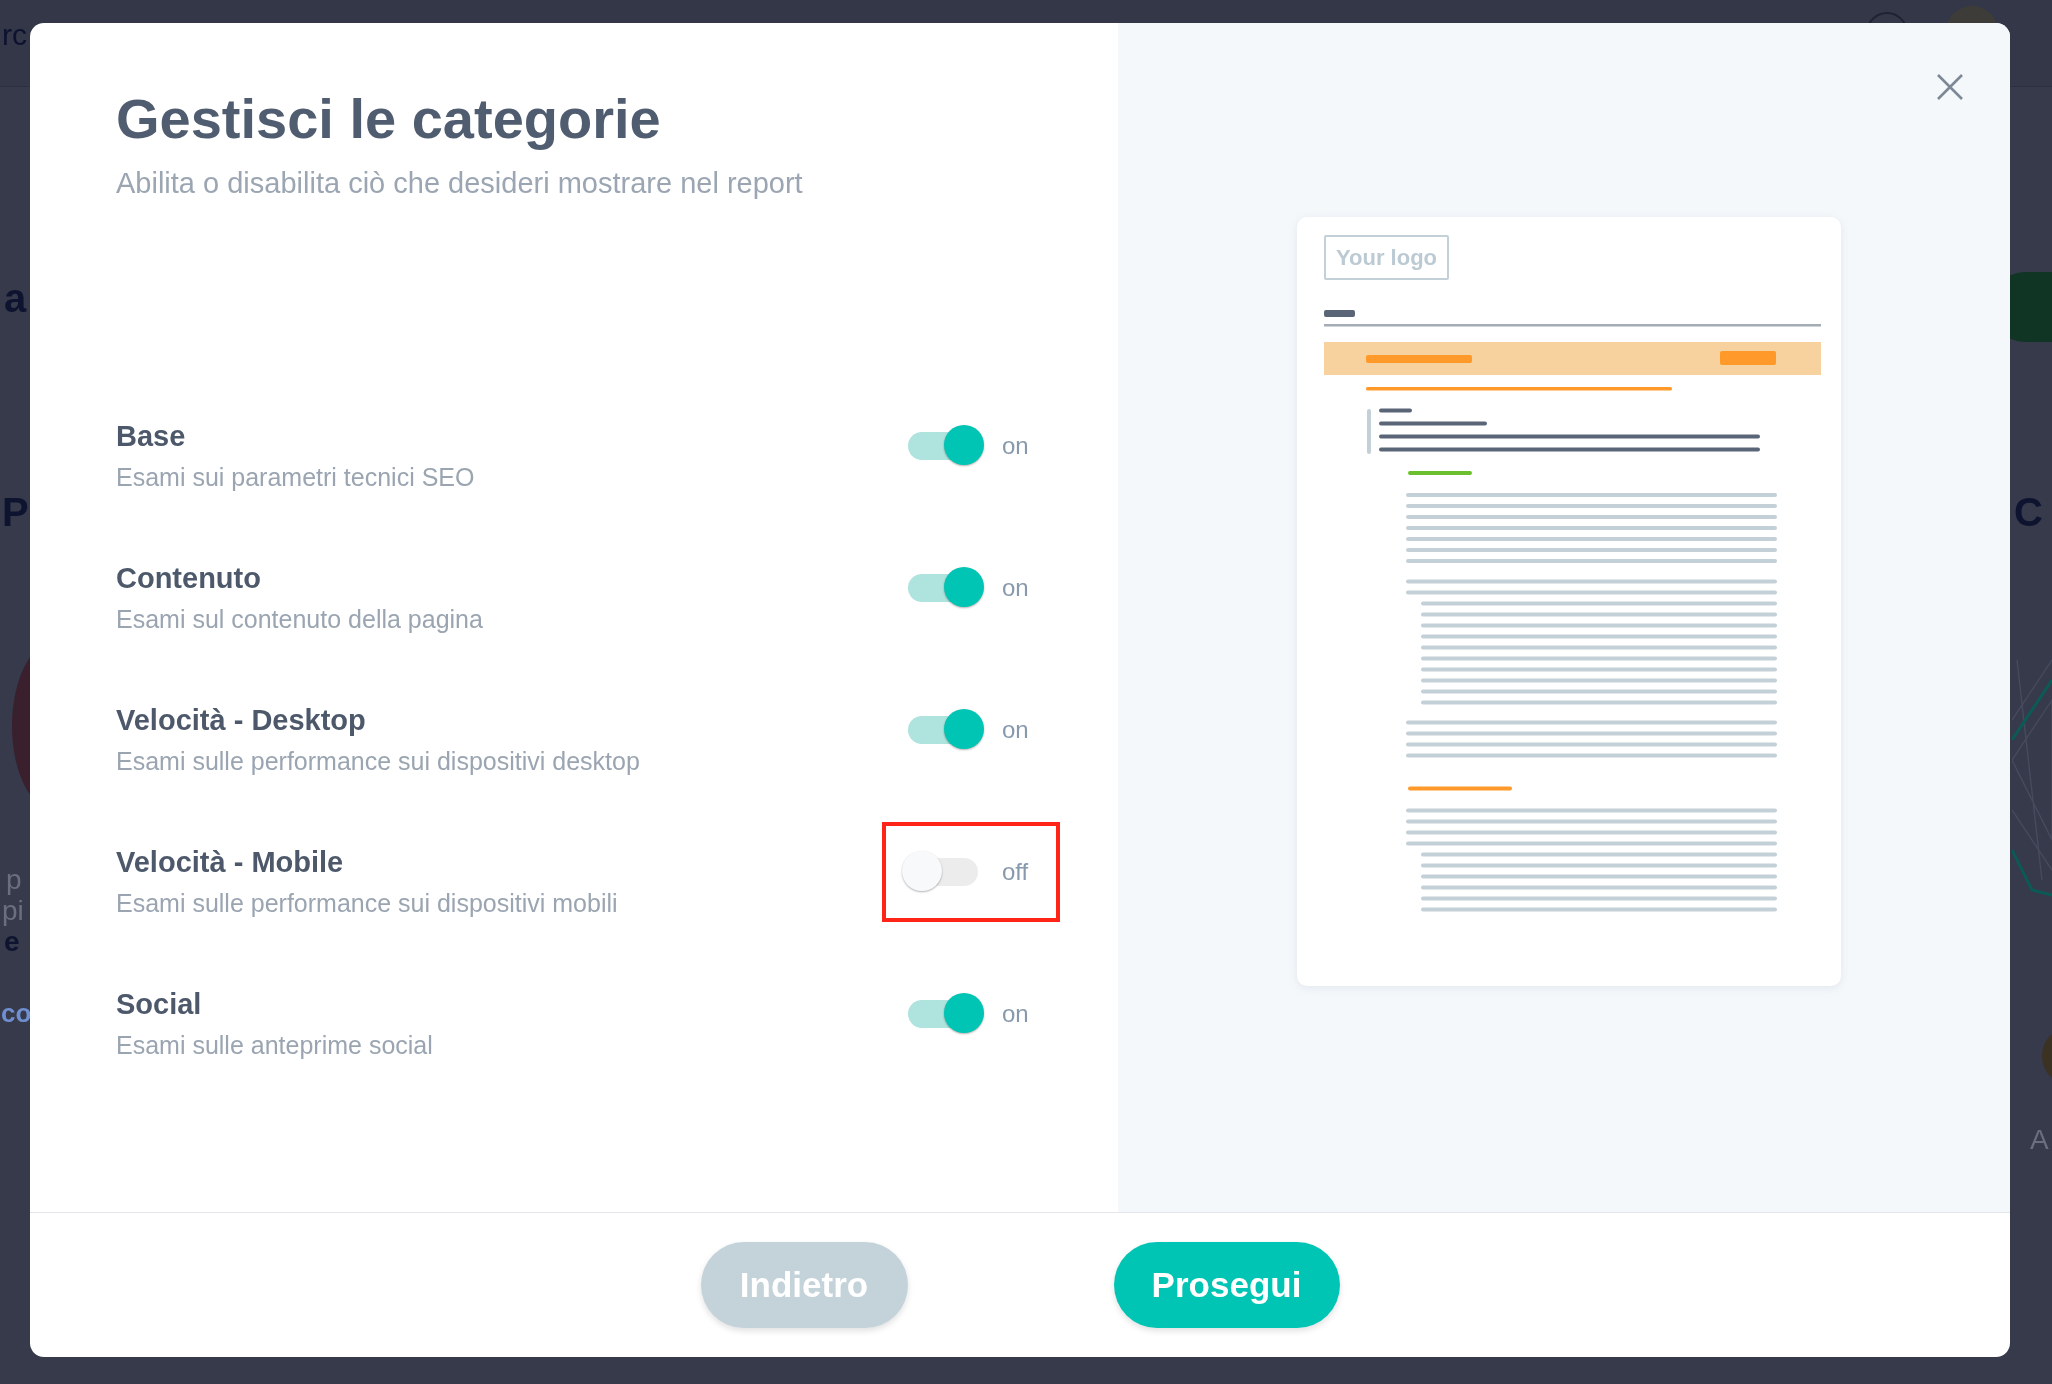  What do you see at coordinates (460, 183) in the screenshot?
I see `dialog-subtitle: Abilita o disabilita ciò che desideri mostrare nel report` at bounding box center [460, 183].